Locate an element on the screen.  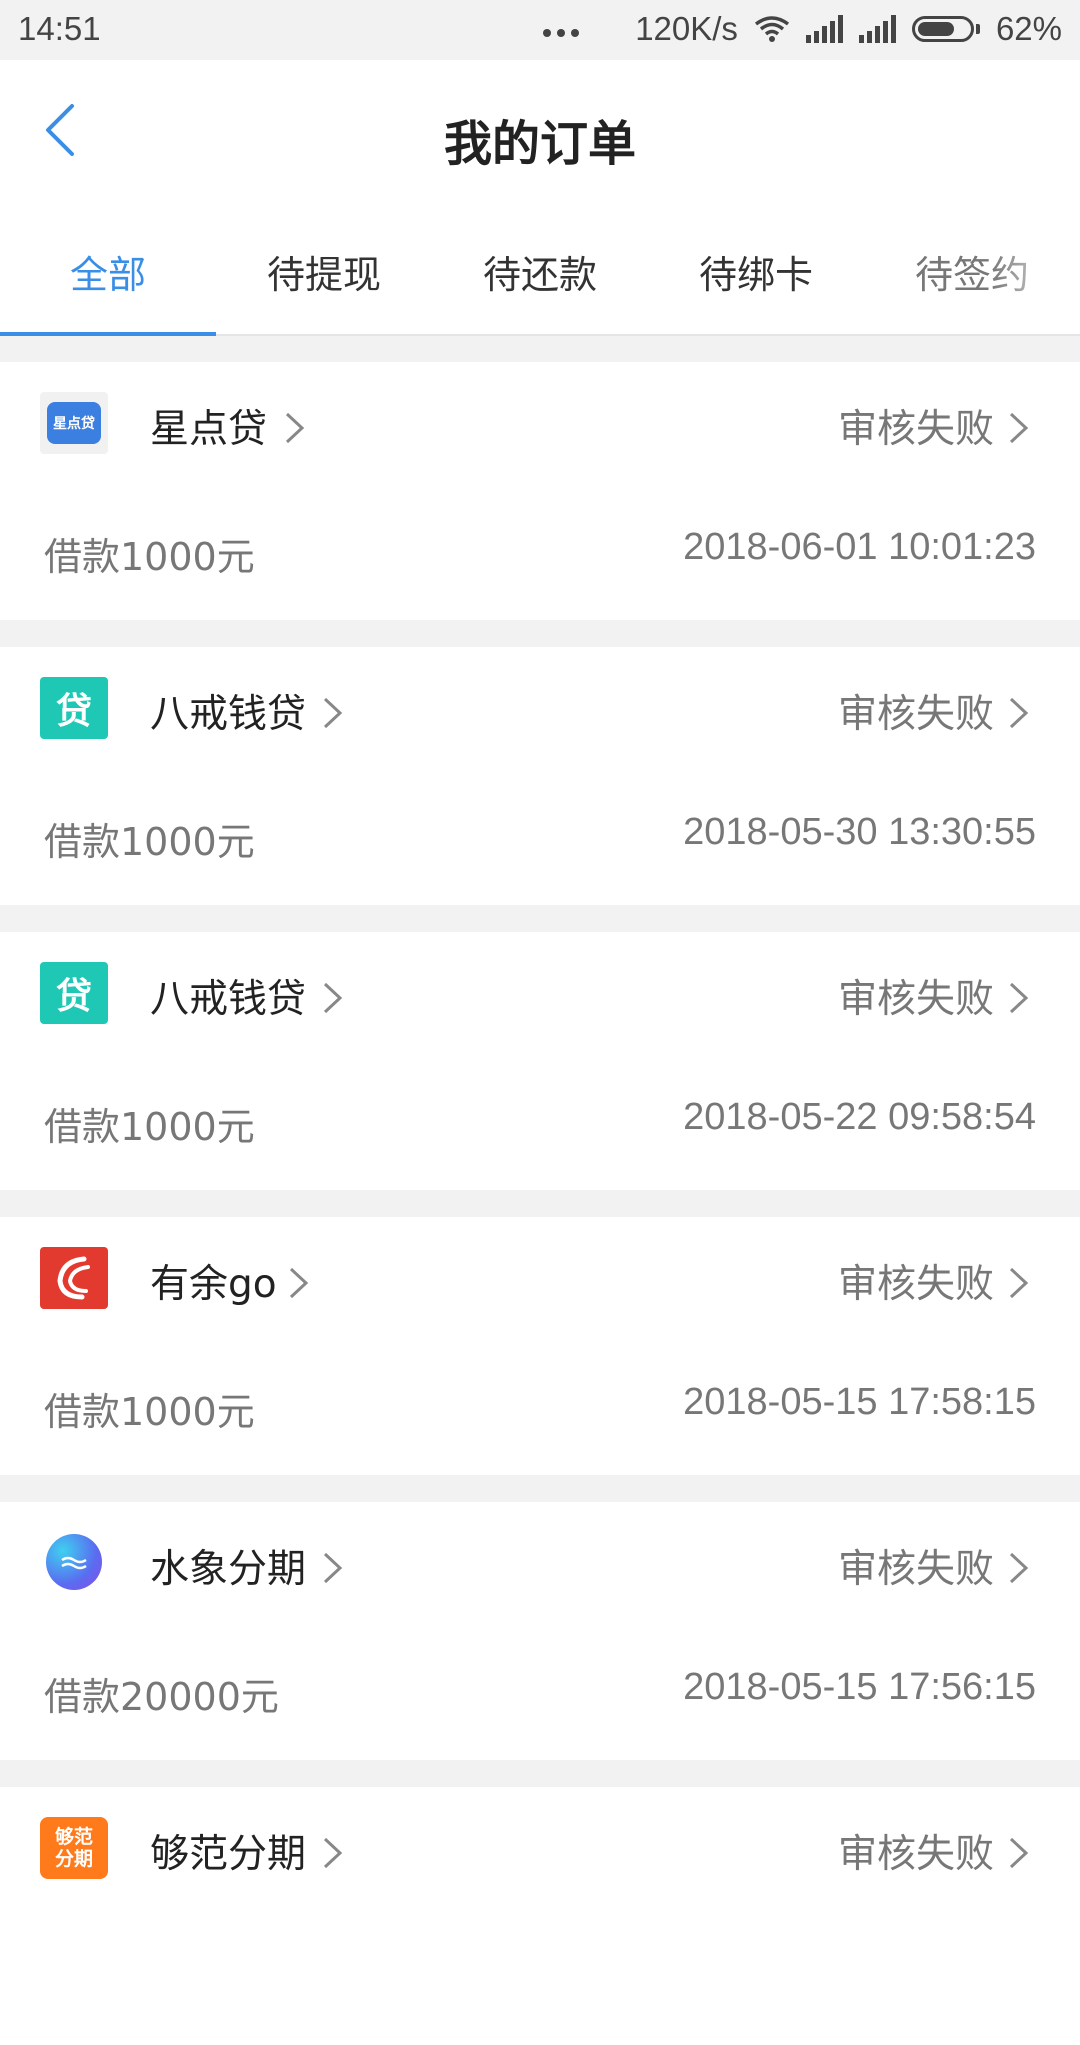
order-card: 贷 八戒钱贷 审核失败 借款1000元 2018-05-30 13:30:55 is located at coordinates (540, 776).